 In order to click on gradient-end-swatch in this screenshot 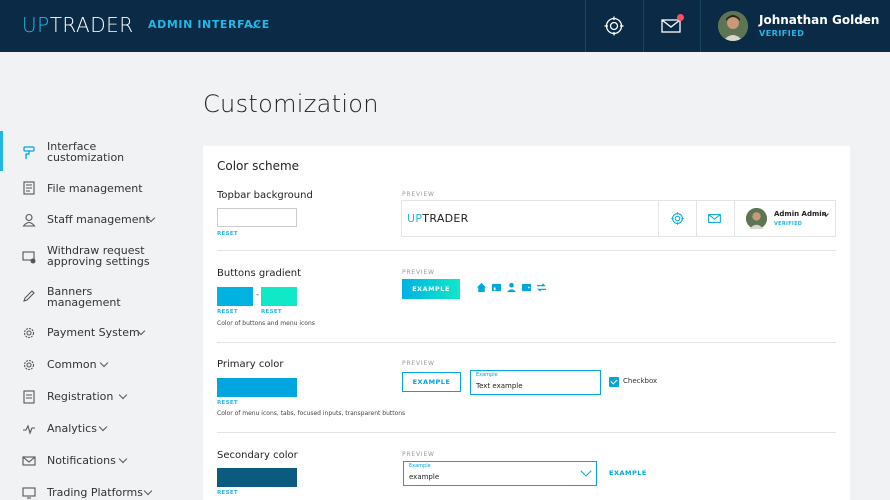, I will do `click(279, 296)`.